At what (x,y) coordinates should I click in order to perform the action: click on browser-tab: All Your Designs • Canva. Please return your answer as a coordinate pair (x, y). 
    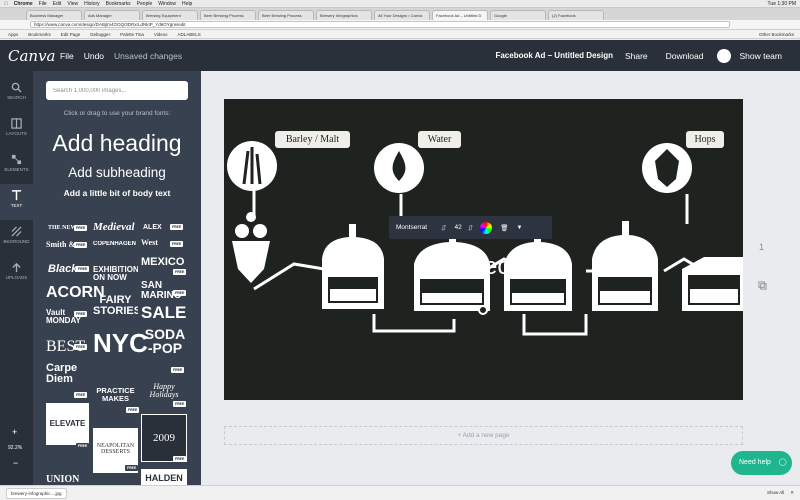
    Looking at the image, I should click on (402, 15).